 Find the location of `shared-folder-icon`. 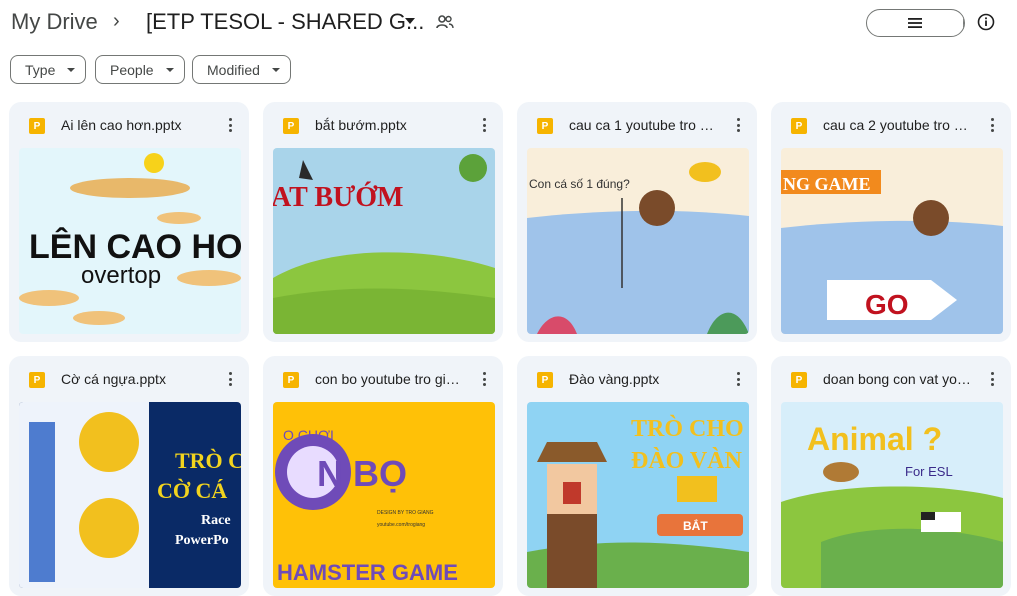

shared-folder-icon is located at coordinates (445, 22).